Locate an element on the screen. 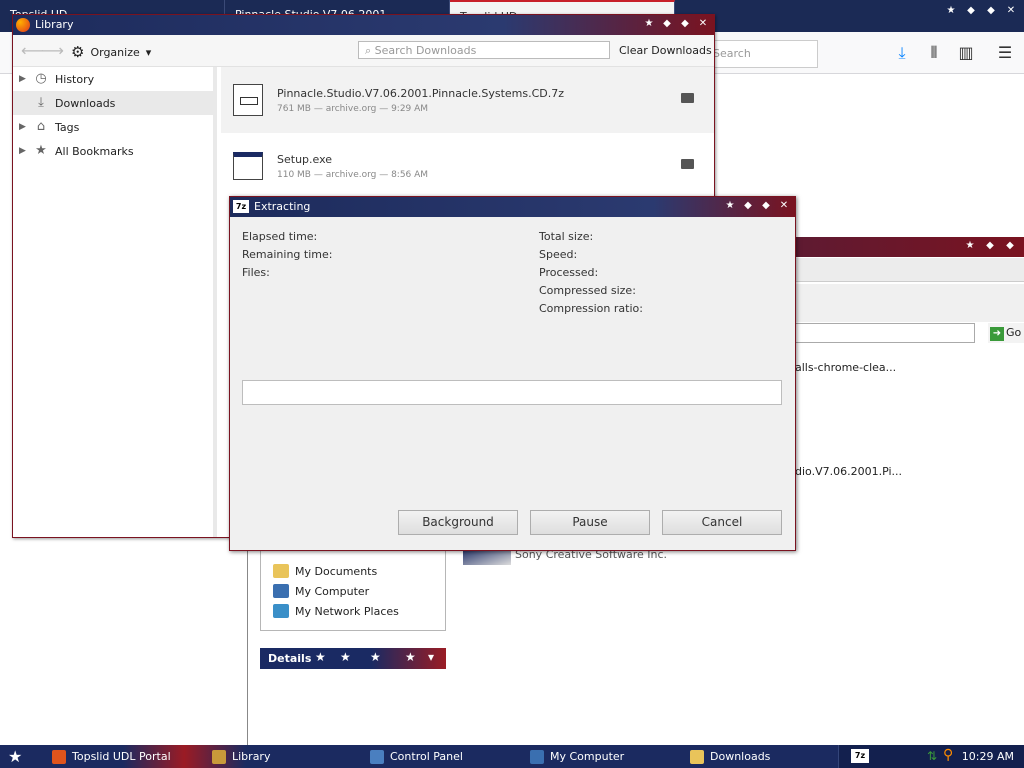 This screenshot has width=1024, height=768. start-star-icon: ★ is located at coordinates (15, 756).